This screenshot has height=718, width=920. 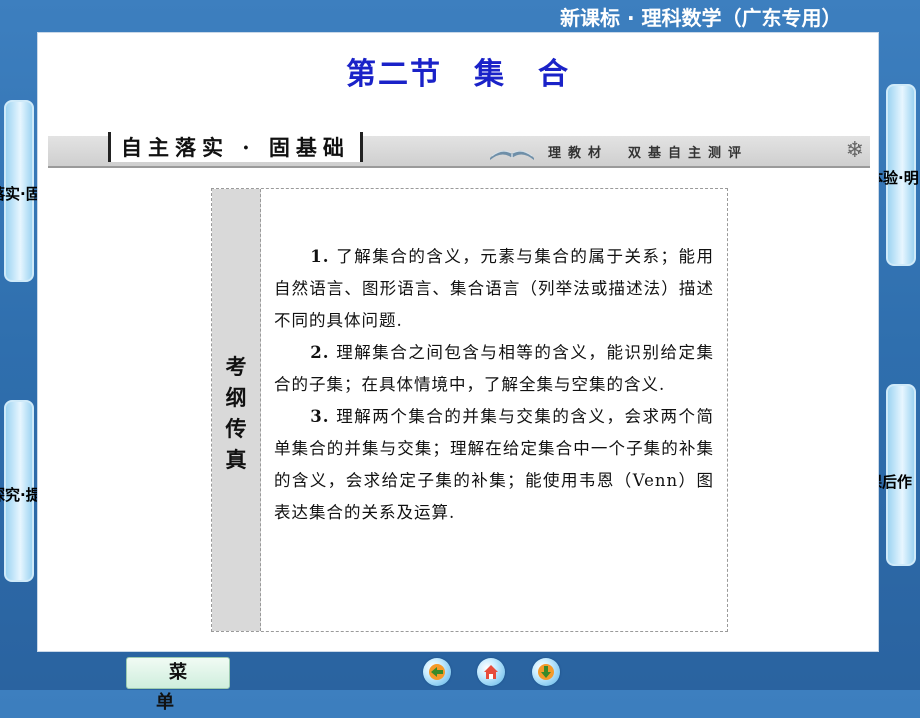 What do you see at coordinates (854, 150) in the screenshot?
I see `snowflake-icon: ❄` at bounding box center [854, 150].